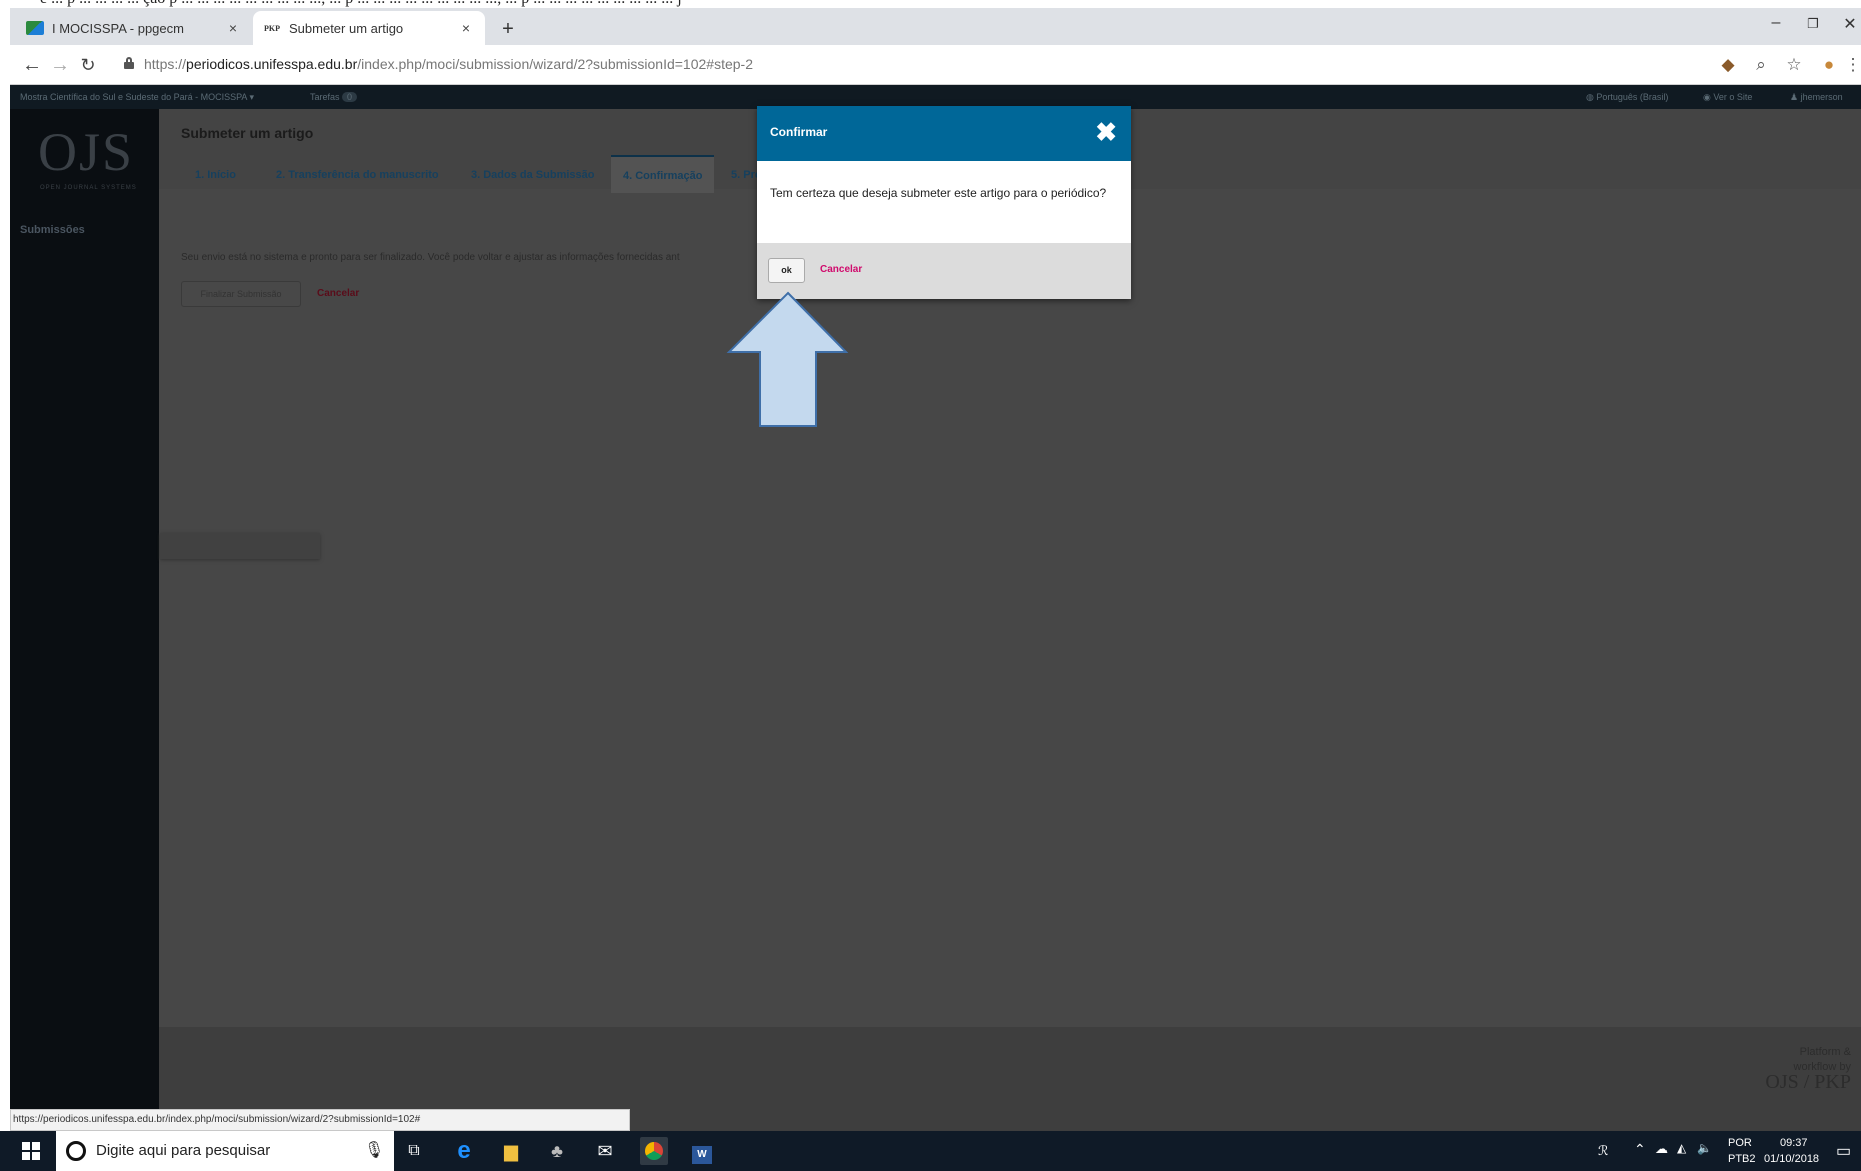  What do you see at coordinates (1742, 1159) in the screenshot?
I see `keyboard-layout: PTB2` at bounding box center [1742, 1159].